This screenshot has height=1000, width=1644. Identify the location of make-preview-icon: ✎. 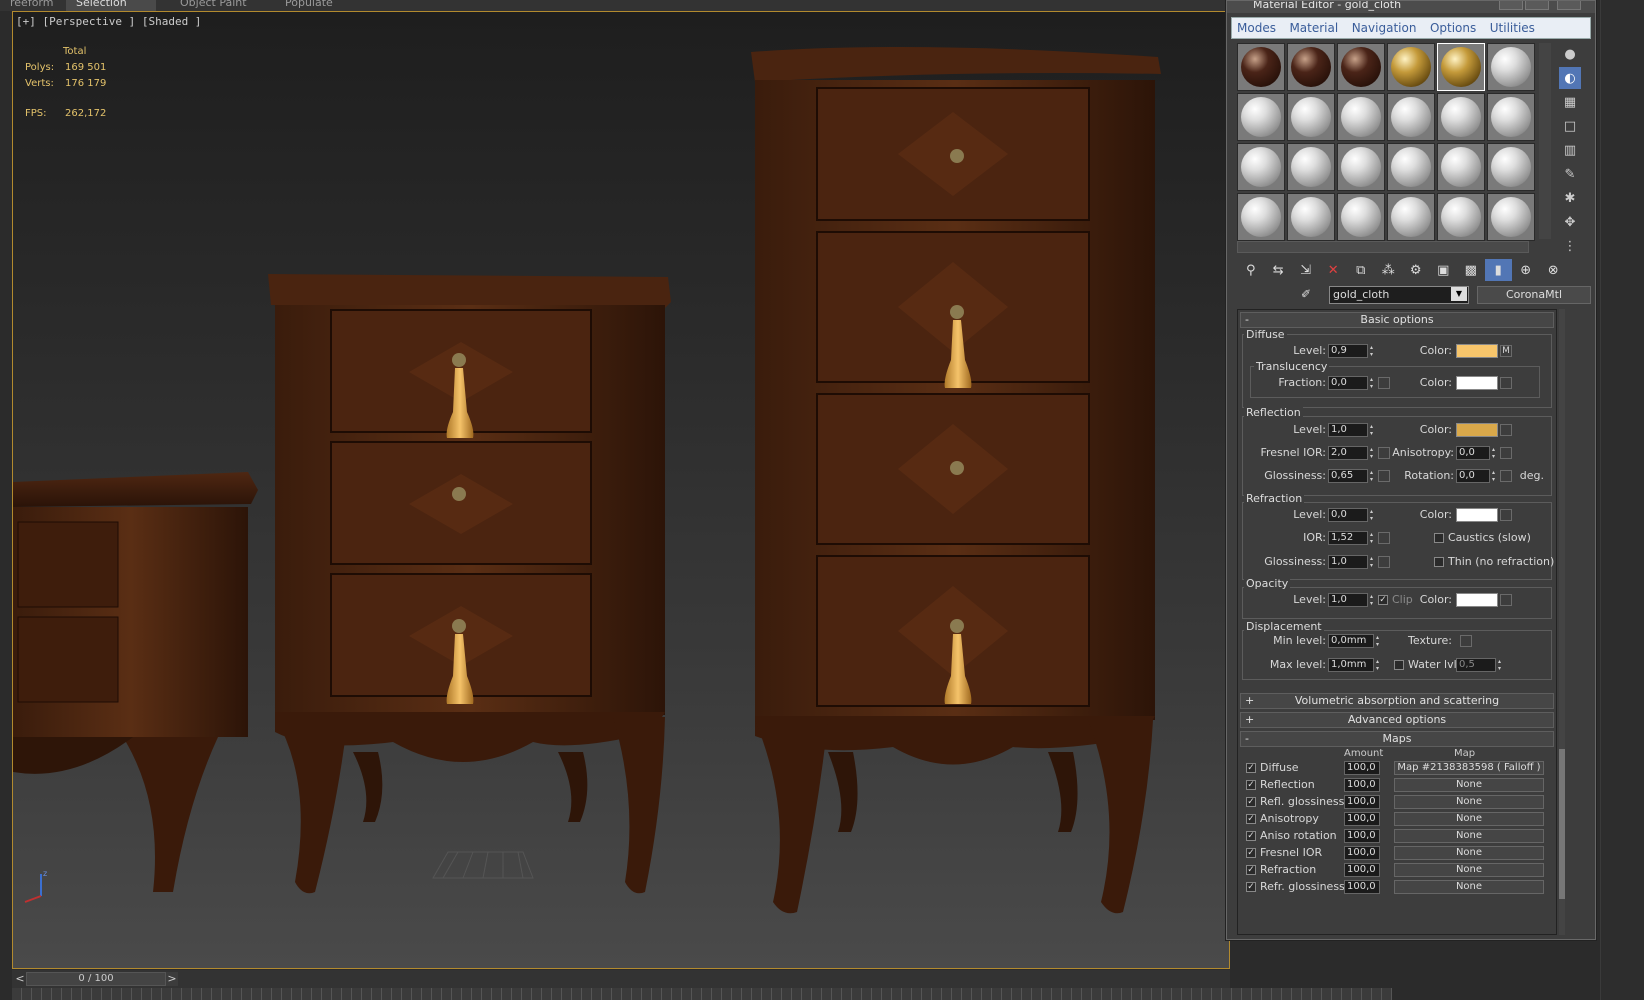
(1570, 174).